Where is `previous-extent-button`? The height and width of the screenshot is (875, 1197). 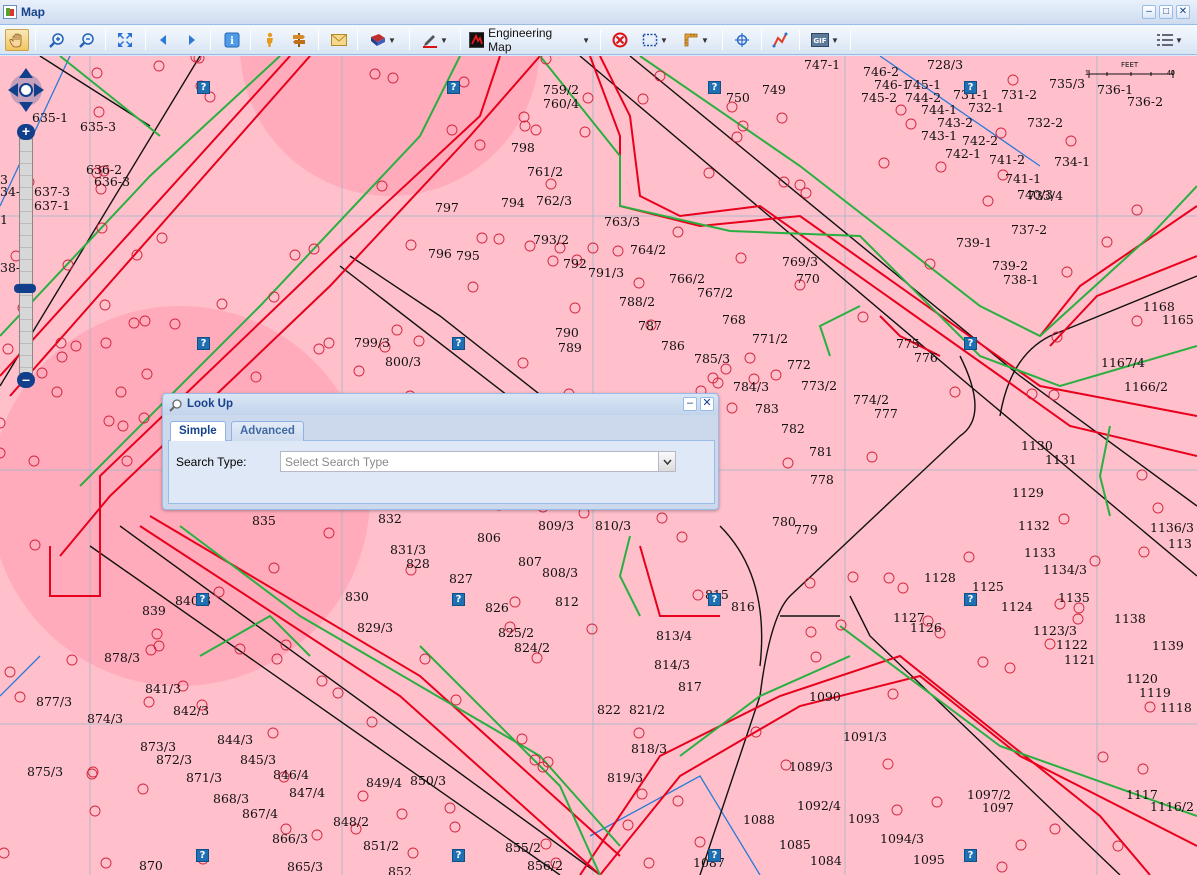
previous-extent-button is located at coordinates (163, 40).